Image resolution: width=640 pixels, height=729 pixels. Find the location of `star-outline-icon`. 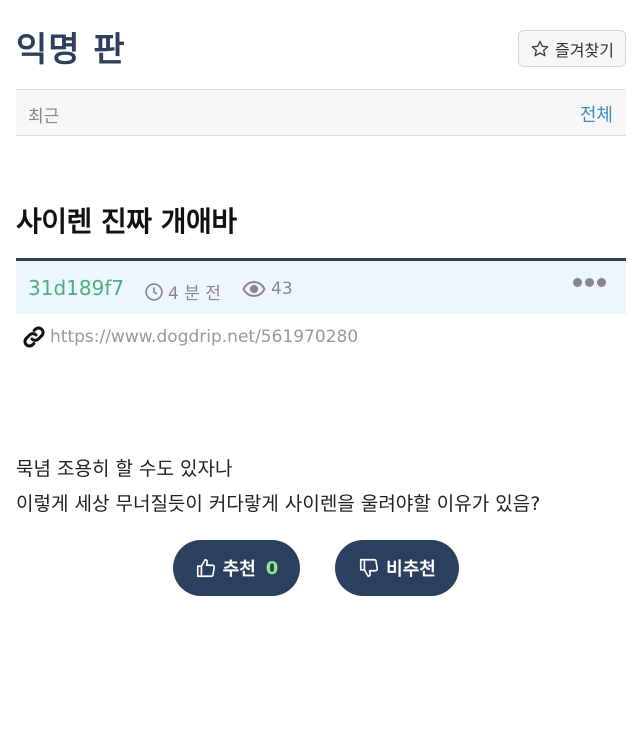

star-outline-icon is located at coordinates (540, 48).